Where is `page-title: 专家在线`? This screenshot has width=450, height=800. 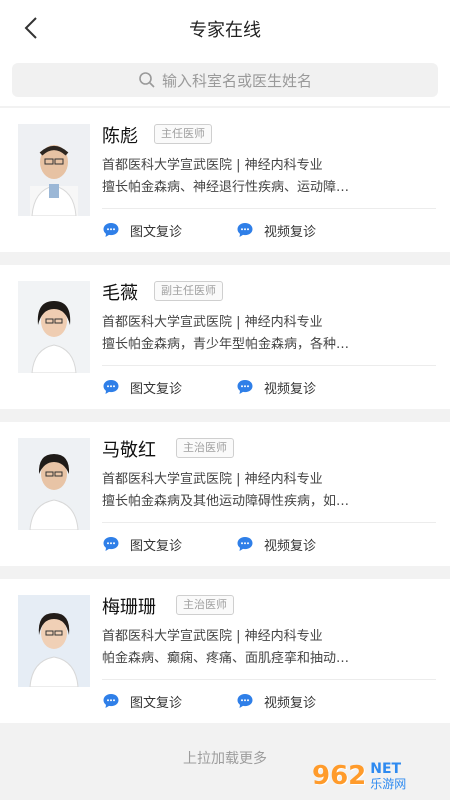 page-title: 专家在线 is located at coordinates (225, 30).